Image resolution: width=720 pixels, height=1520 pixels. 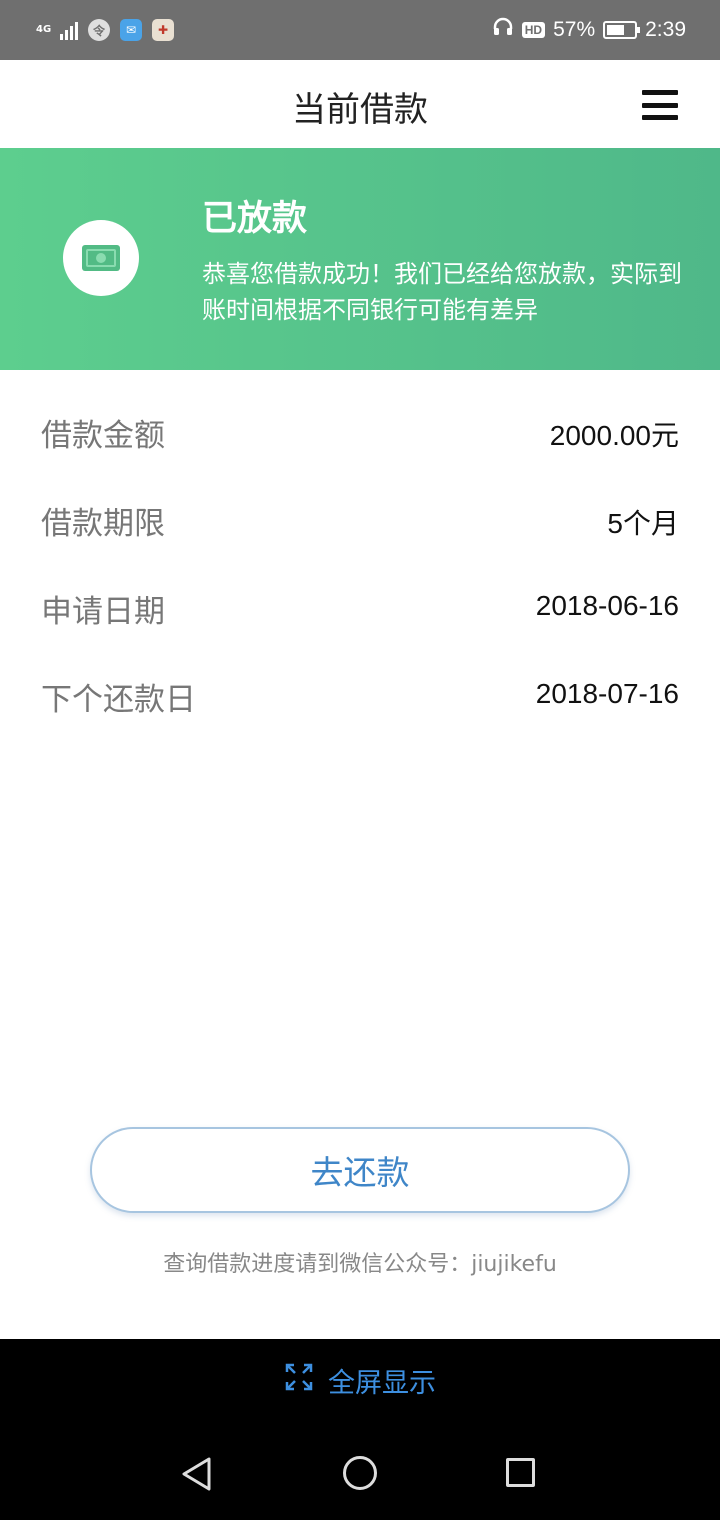 What do you see at coordinates (101, 258) in the screenshot?
I see `cash-icon` at bounding box center [101, 258].